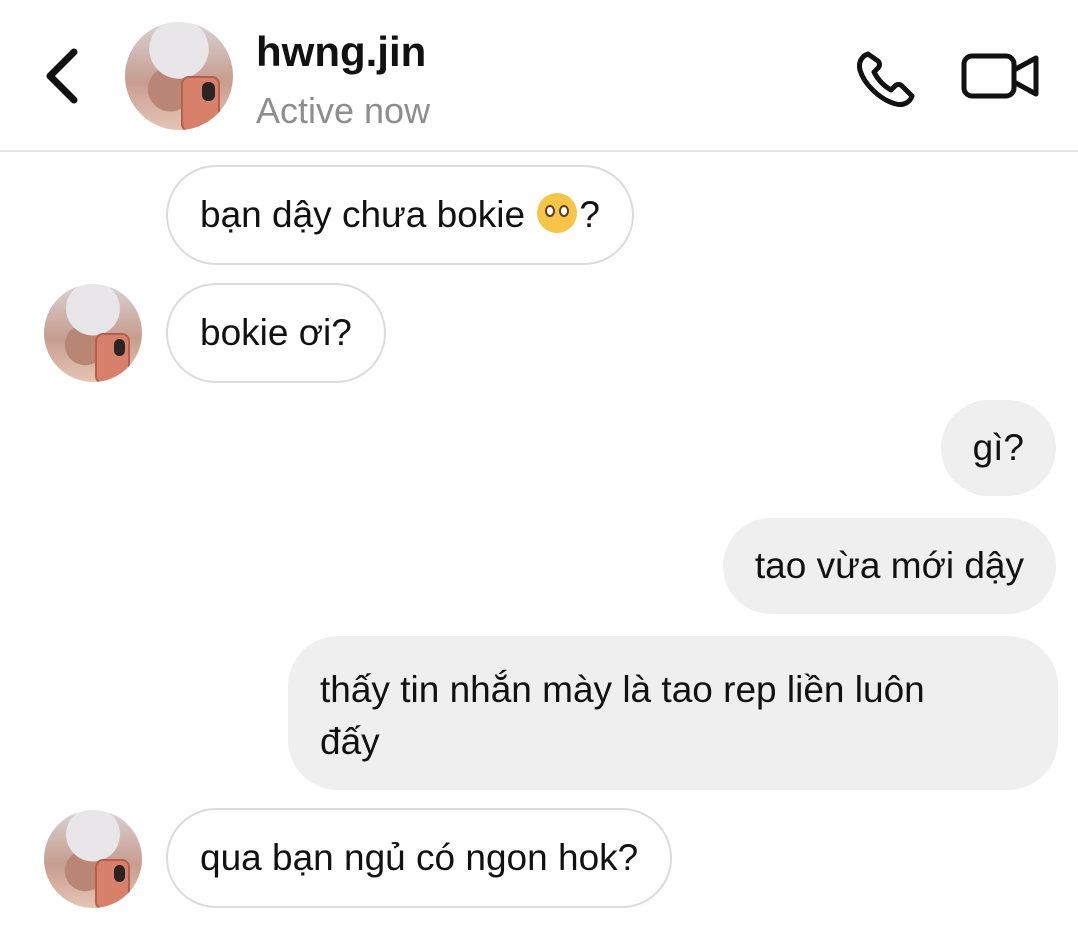  What do you see at coordinates (589, 214) in the screenshot?
I see `message-suffix: ?` at bounding box center [589, 214].